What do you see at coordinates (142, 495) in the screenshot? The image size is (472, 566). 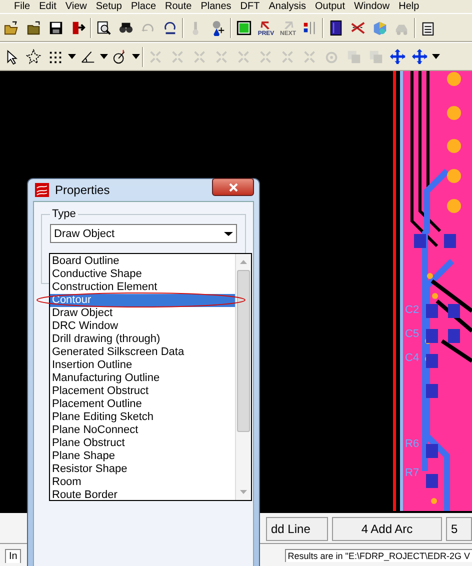 I see `list-item: Route Border` at bounding box center [142, 495].